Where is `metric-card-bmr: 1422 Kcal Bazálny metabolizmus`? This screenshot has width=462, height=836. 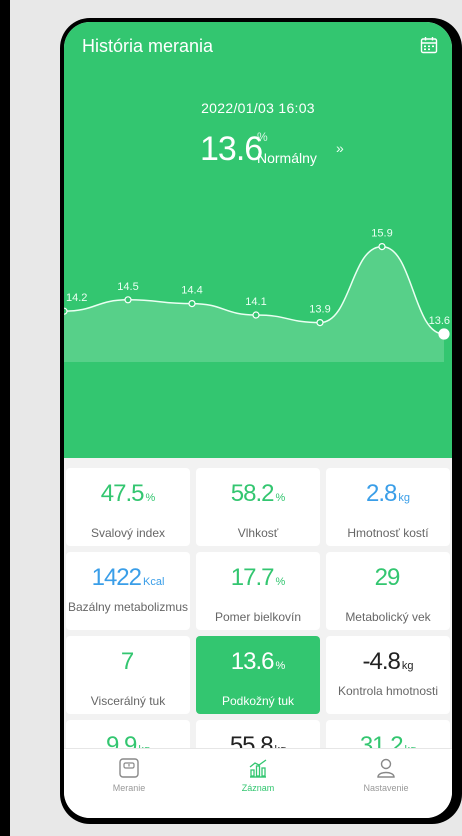 metric-card-bmr: 1422 Kcal Bazálny metabolizmus is located at coordinates (128, 591).